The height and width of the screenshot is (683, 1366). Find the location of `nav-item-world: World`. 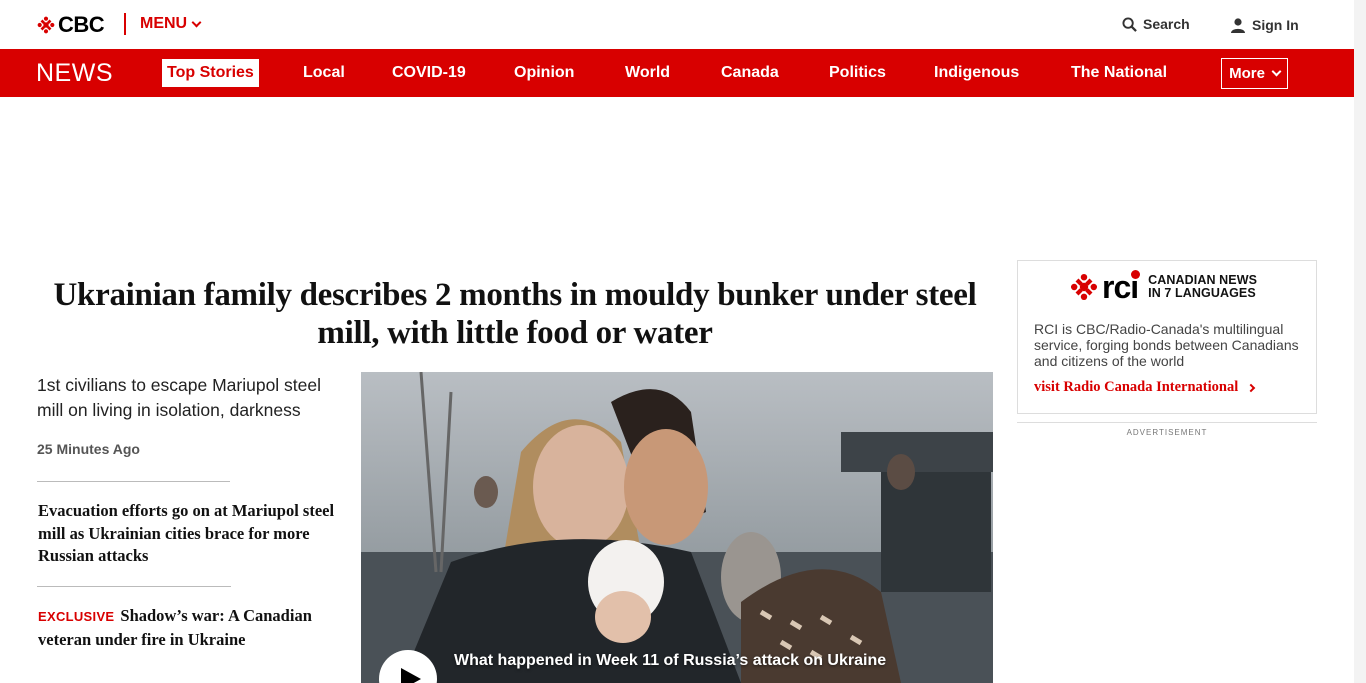

nav-item-world: World is located at coordinates (647, 73).